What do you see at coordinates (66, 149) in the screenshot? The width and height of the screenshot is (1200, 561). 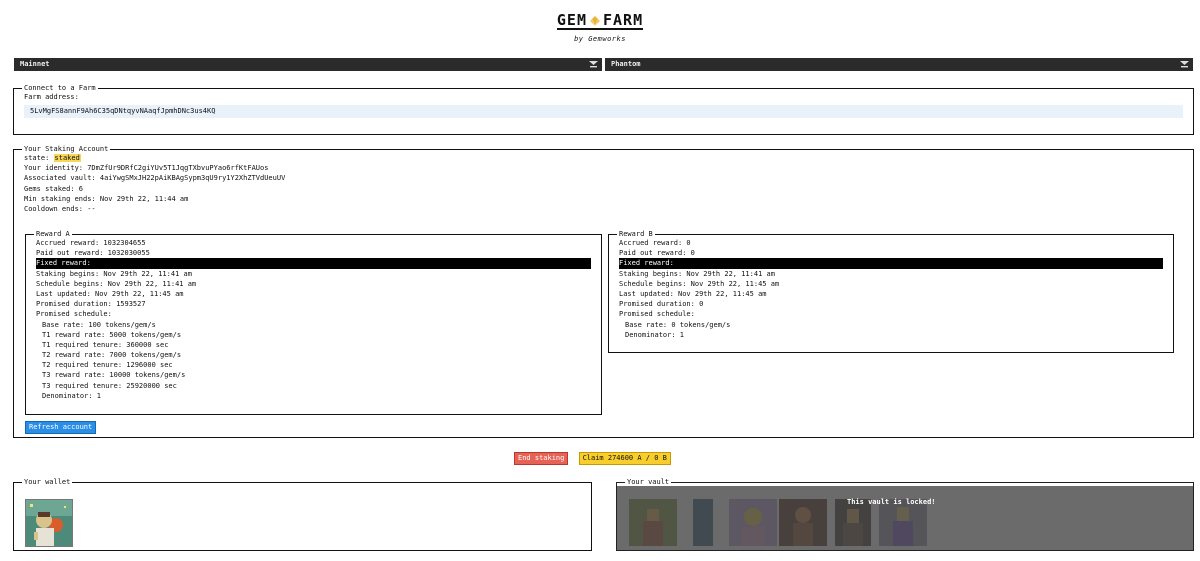 I see `staking-account-legend: Your Staking Account` at bounding box center [66, 149].